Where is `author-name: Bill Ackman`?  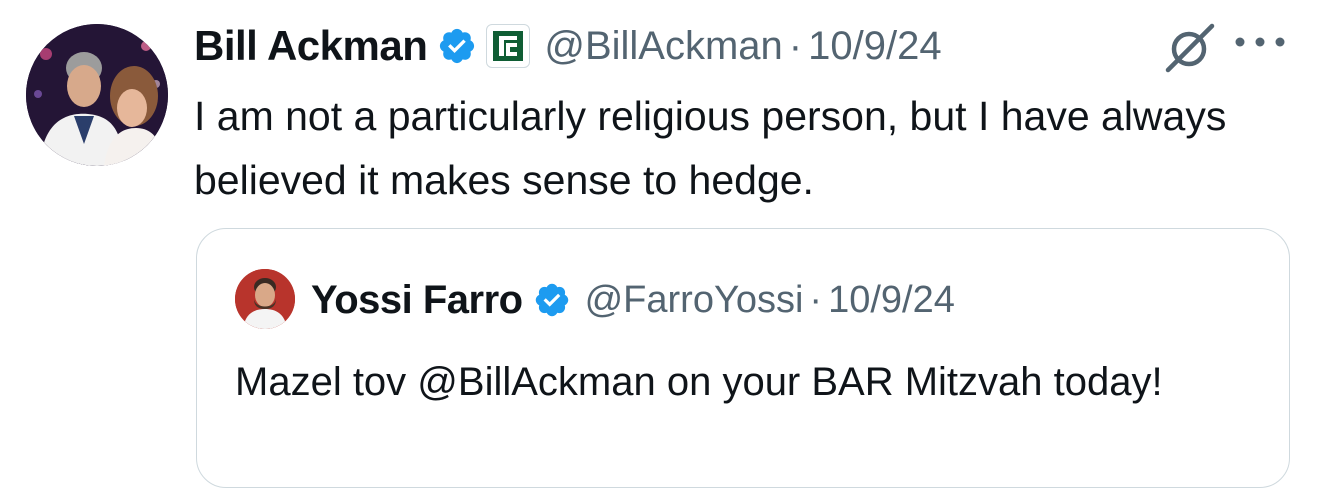
author-name: Bill Ackman is located at coordinates (311, 46).